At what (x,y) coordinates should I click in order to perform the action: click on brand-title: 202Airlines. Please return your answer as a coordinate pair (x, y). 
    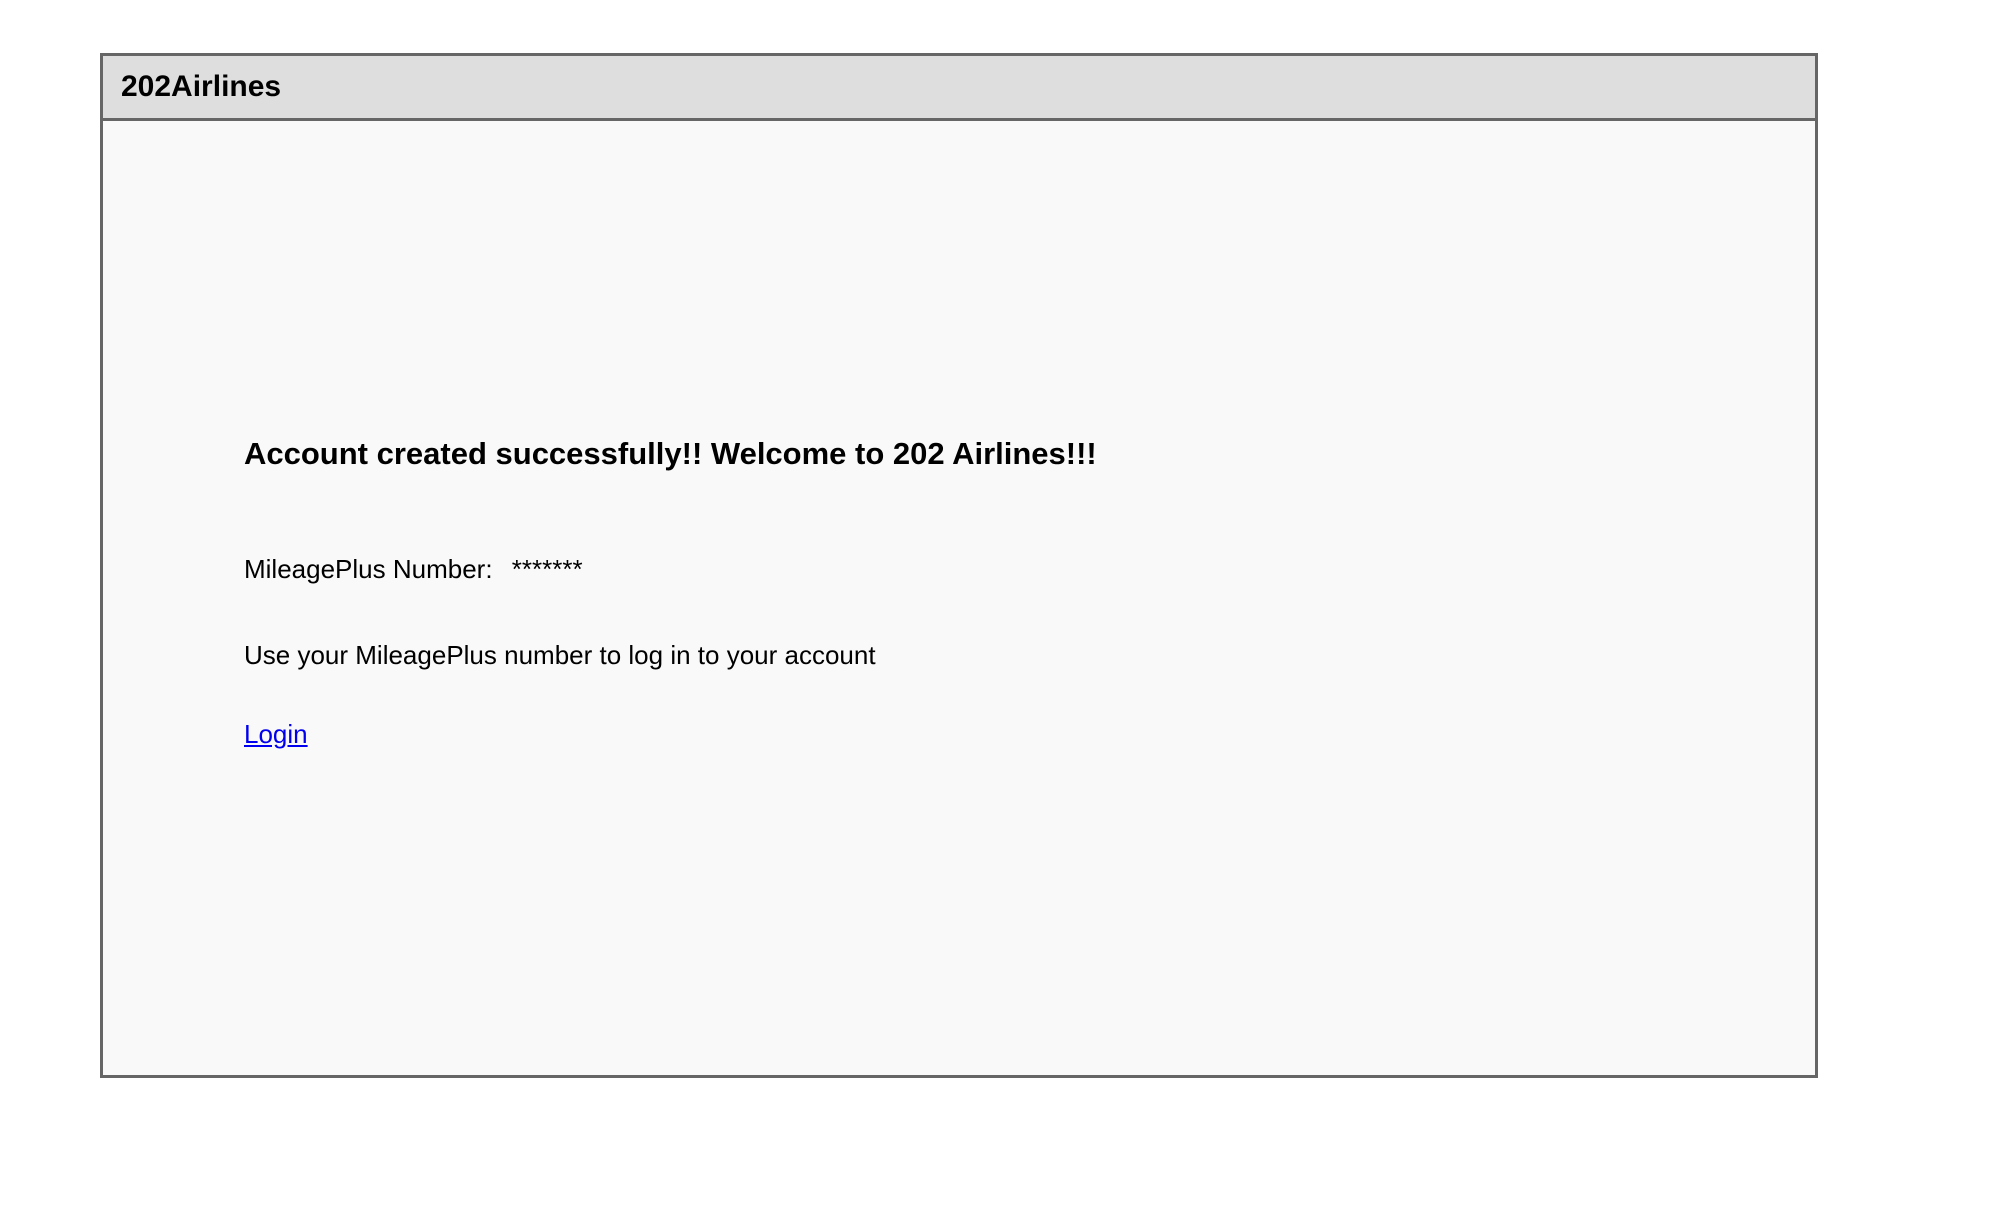
    Looking at the image, I should click on (201, 86).